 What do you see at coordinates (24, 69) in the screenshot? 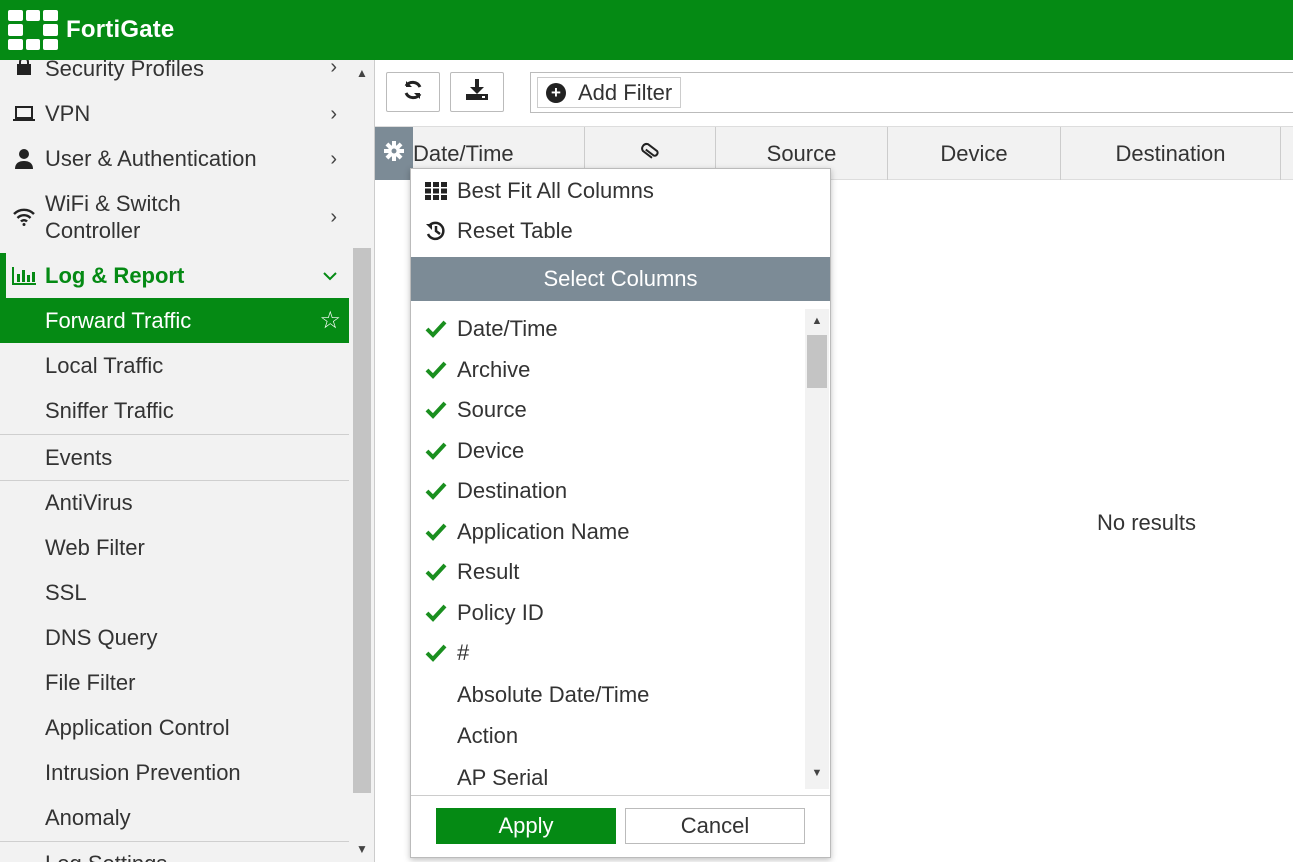
I see `lock-icon` at bounding box center [24, 69].